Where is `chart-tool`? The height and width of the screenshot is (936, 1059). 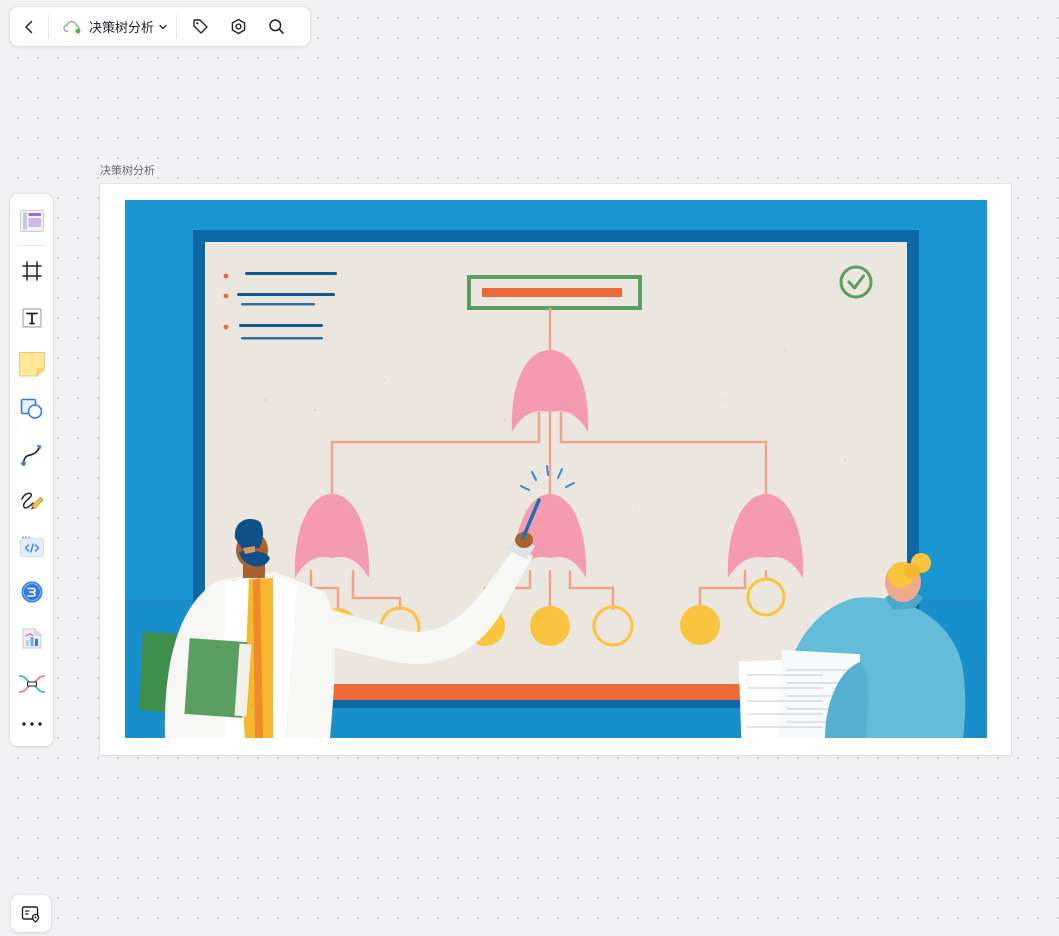 chart-tool is located at coordinates (31, 638).